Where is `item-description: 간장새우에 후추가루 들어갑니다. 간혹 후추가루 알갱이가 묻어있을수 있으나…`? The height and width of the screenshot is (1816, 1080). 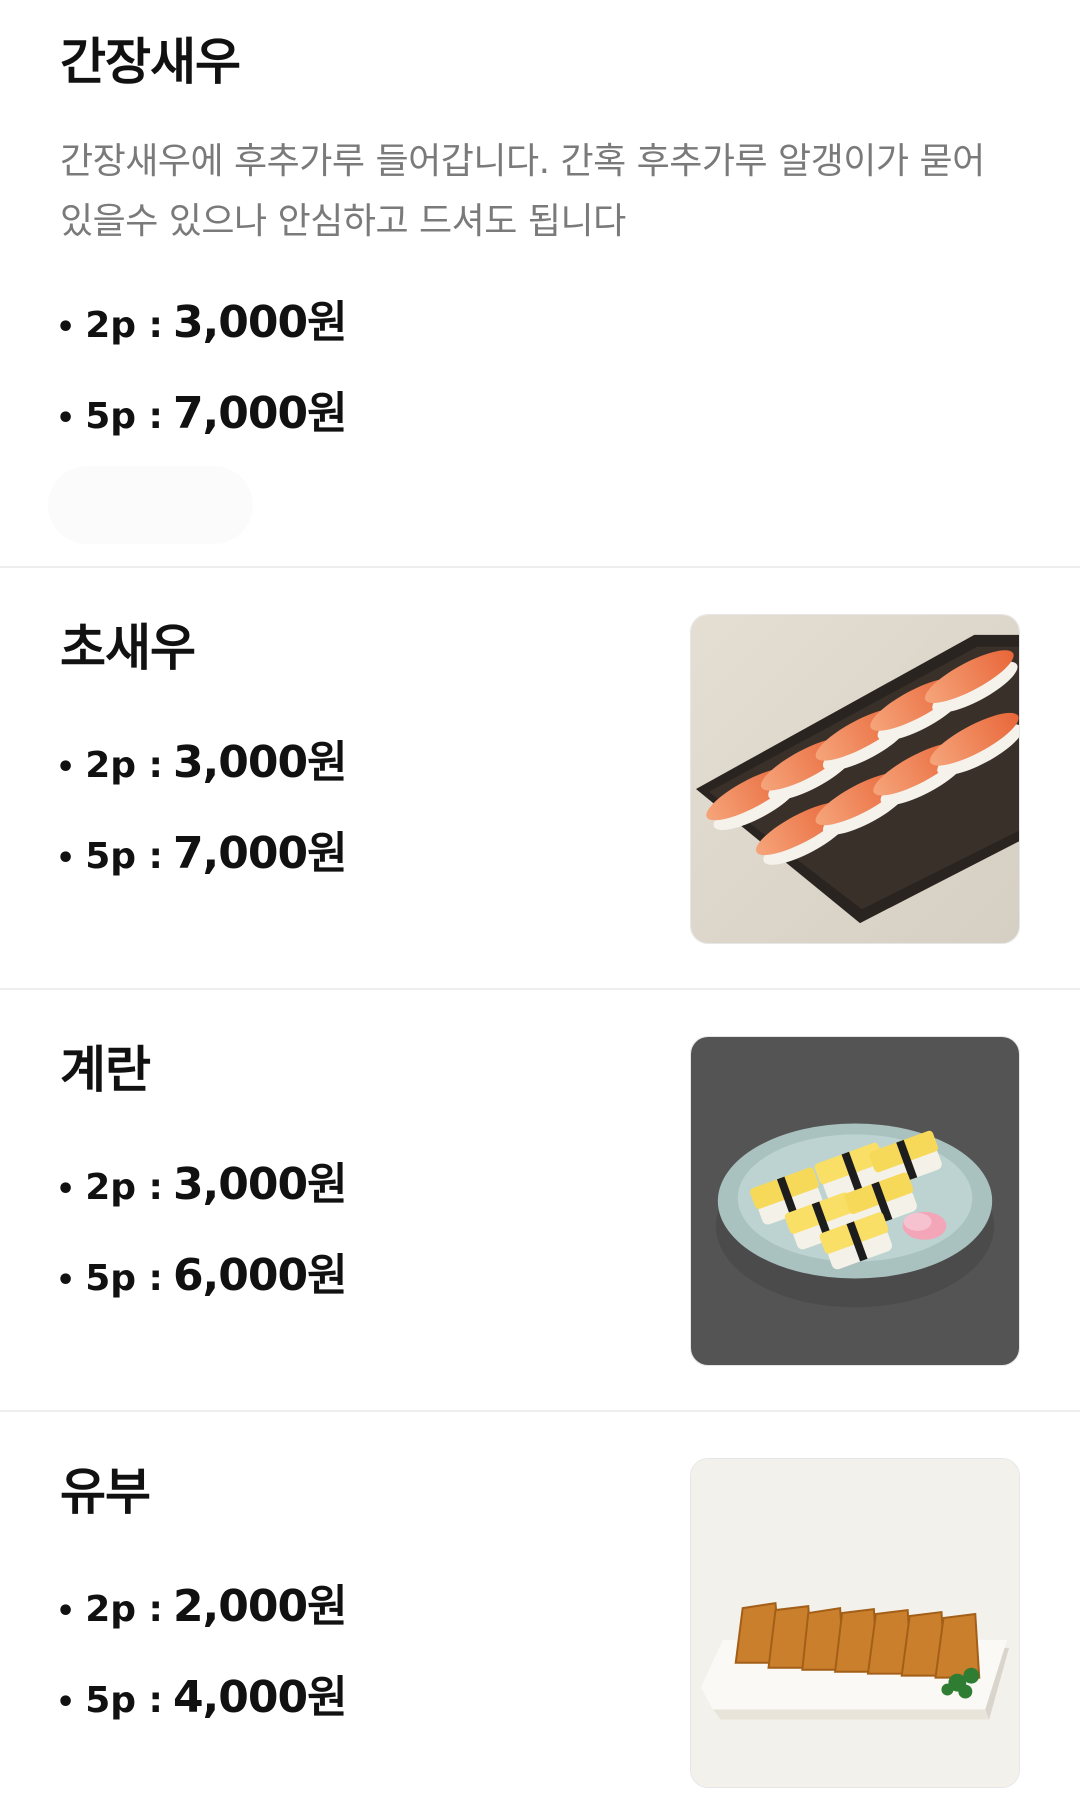
item-description: 간장새우에 후추가루 들어갑니다. 간혹 후추가루 알갱이가 묻어있을수 있으나… is located at coordinates (522, 191).